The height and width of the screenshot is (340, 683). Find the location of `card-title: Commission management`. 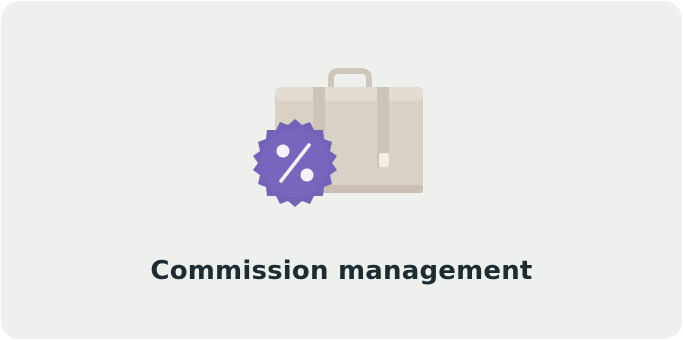

card-title: Commission management is located at coordinates (341, 271).